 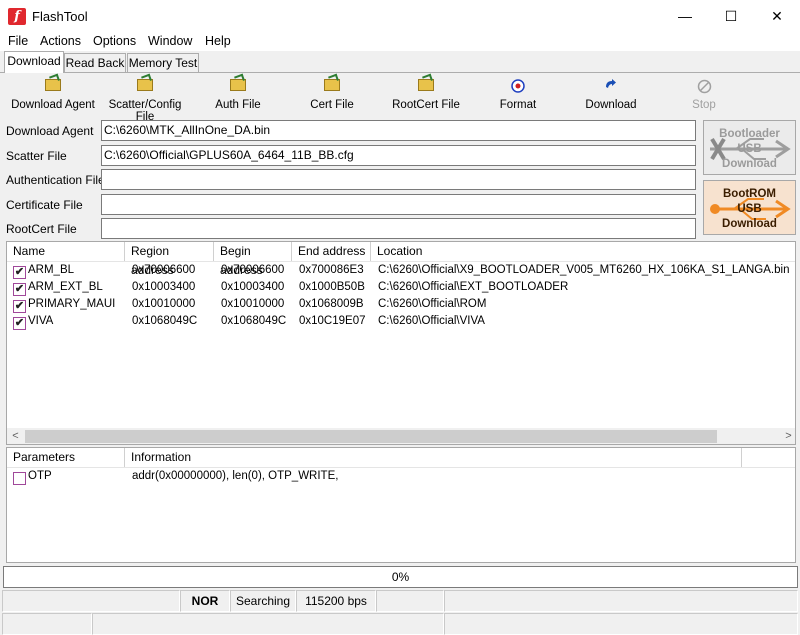 What do you see at coordinates (611, 87) in the screenshot?
I see `download-icon` at bounding box center [611, 87].